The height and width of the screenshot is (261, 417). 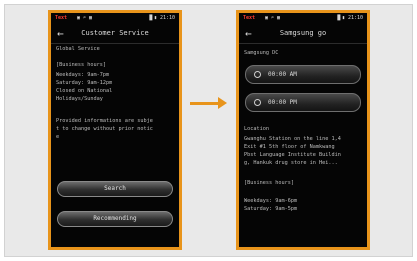 What do you see at coordinates (79, 99) in the screenshot?
I see `hours-line: Holidays/Sunday` at bounding box center [79, 99].